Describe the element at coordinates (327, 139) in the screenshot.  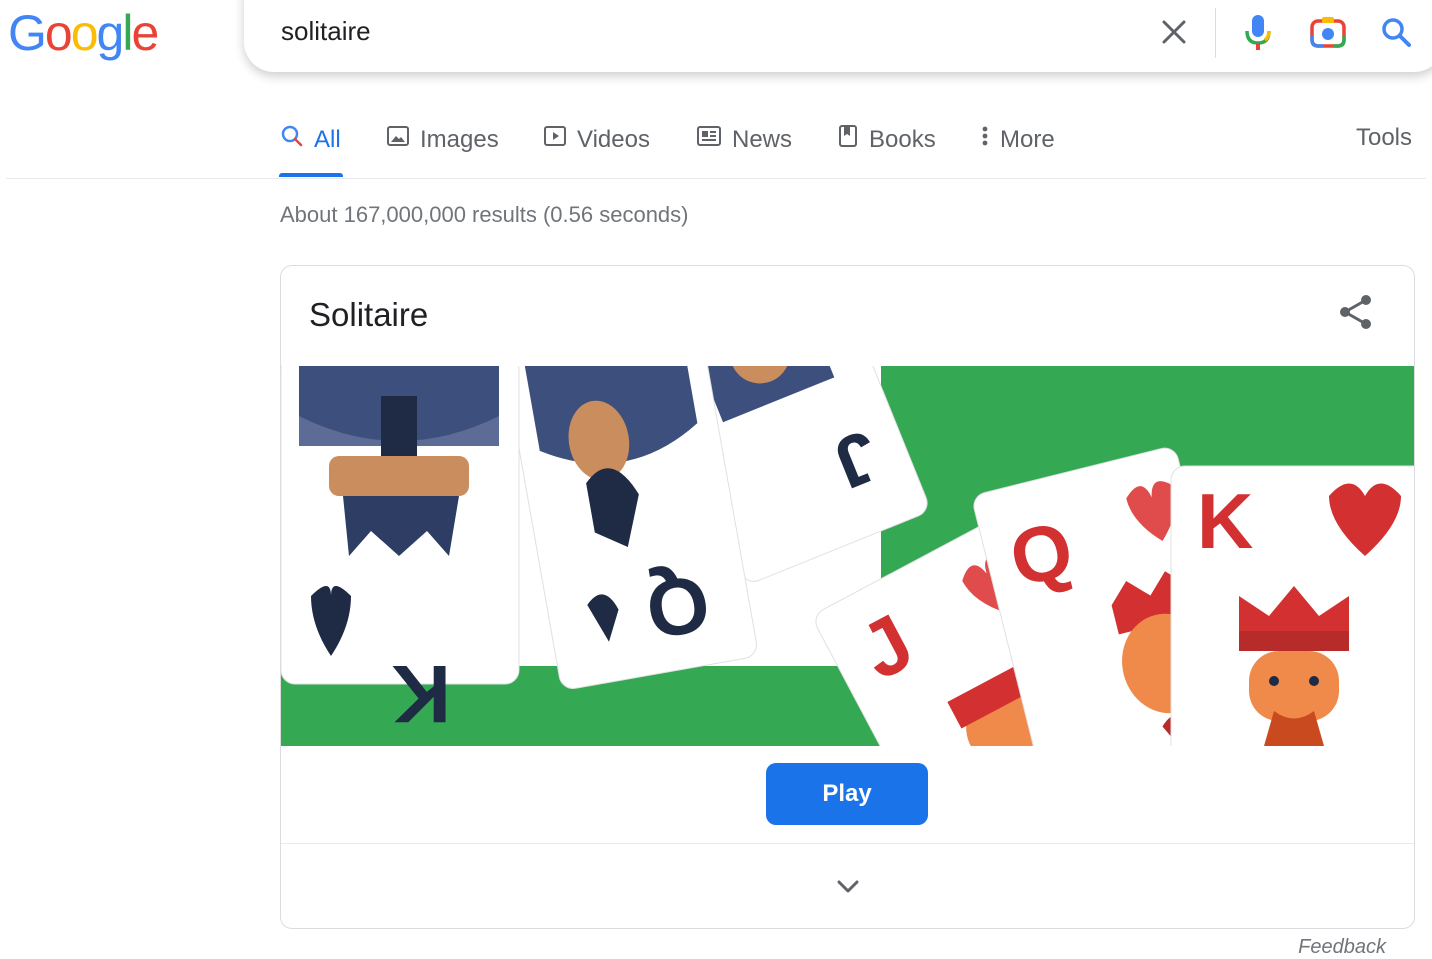
I see `tab-label: All` at that location.